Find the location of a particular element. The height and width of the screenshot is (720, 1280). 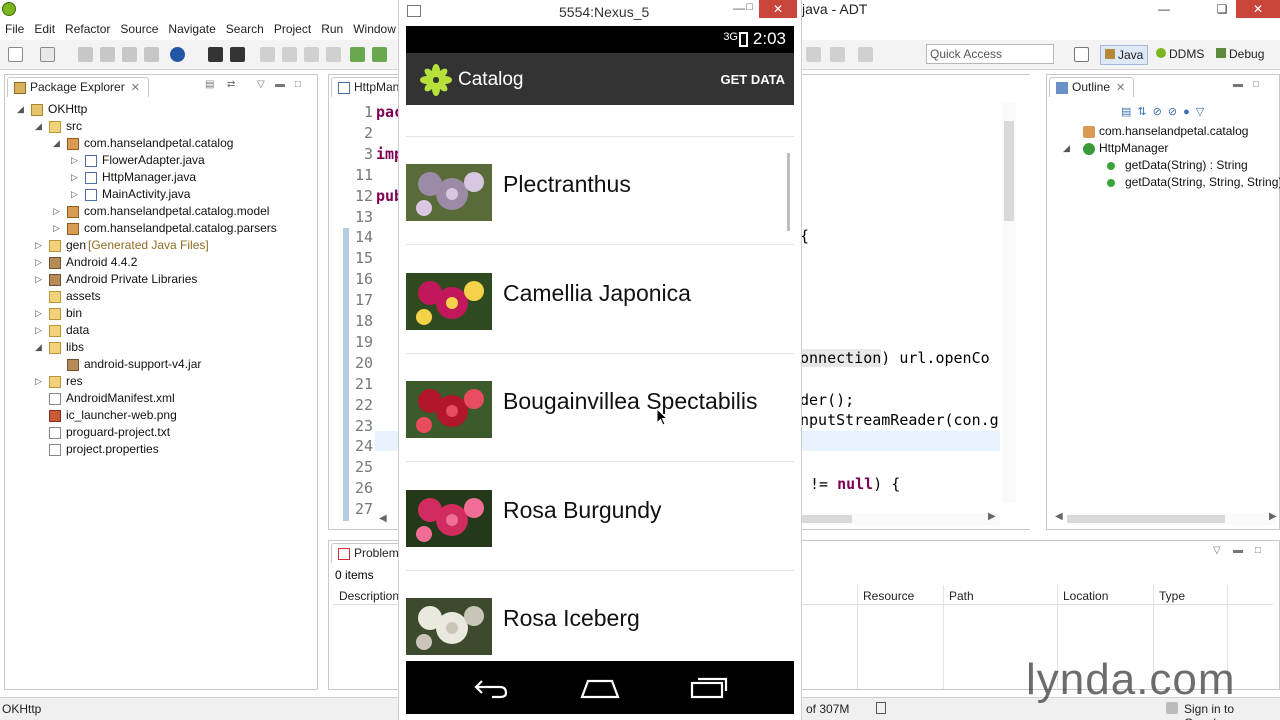

tree-item: ◢ com.hanselandpetal.catalog is located at coordinates (161, 143).